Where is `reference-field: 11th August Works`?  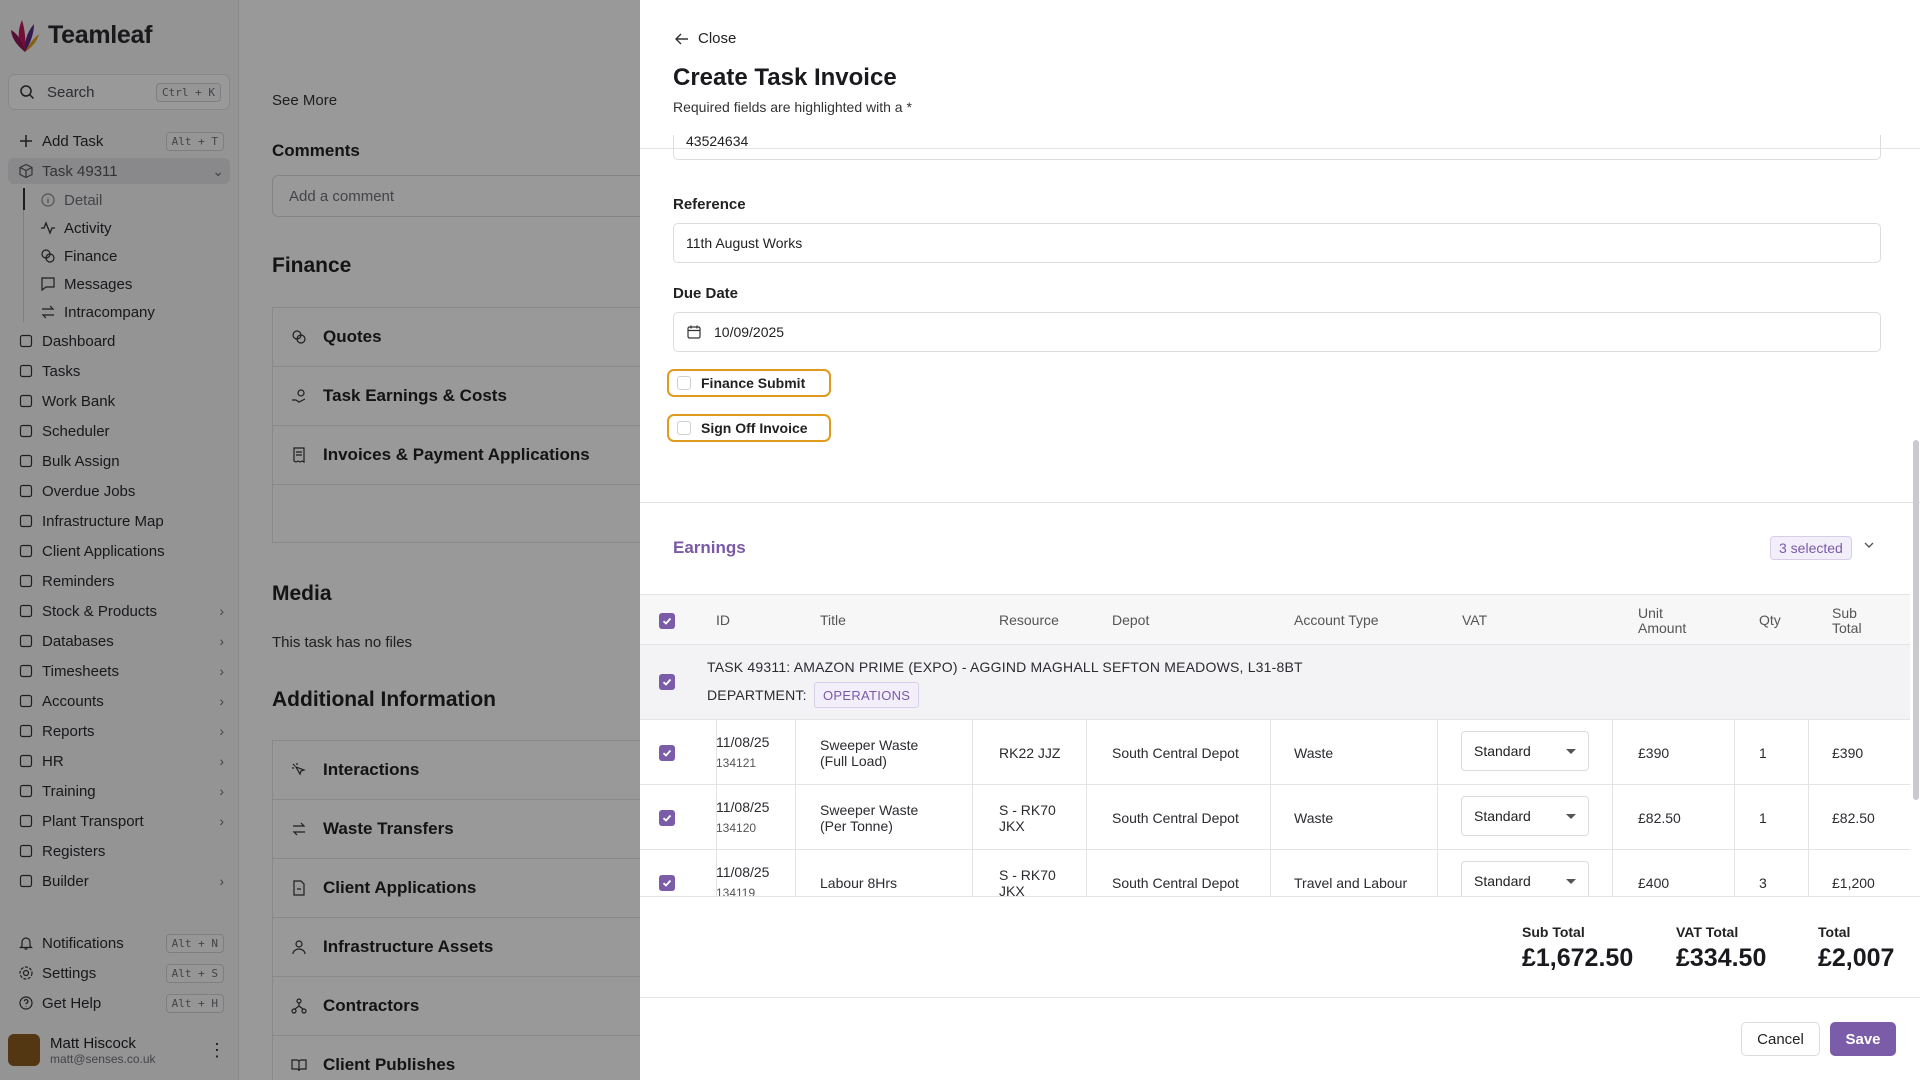
reference-field: 11th August Works is located at coordinates (1277, 243).